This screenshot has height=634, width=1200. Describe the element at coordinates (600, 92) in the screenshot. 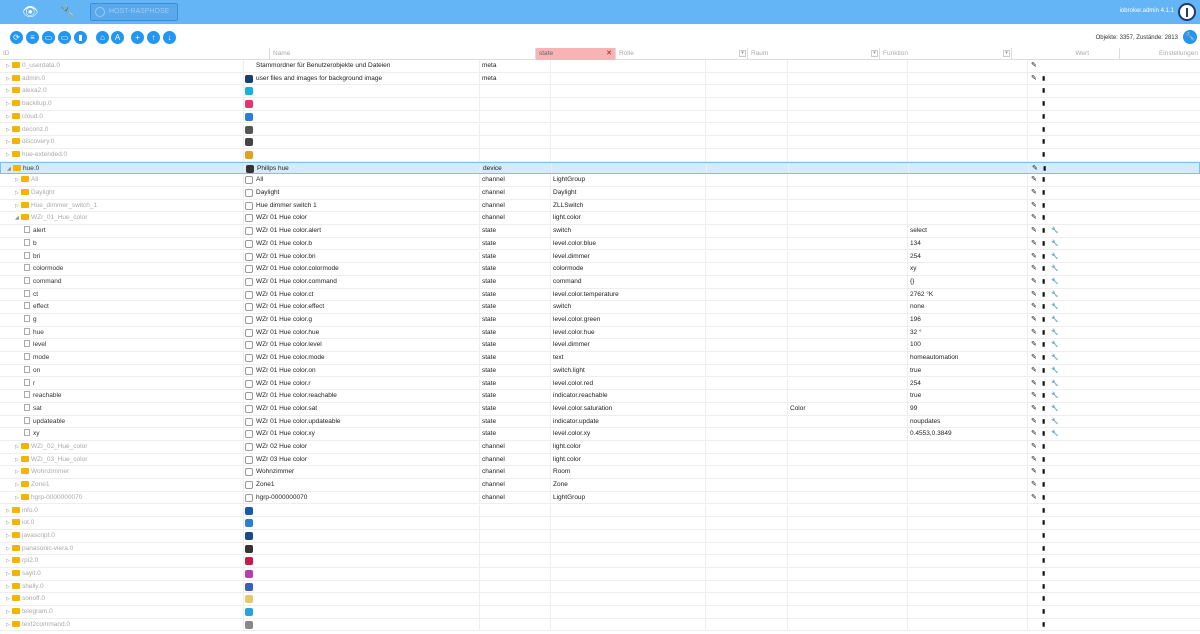

I see `table-row: ▷ alexa2.0 ▮` at that location.